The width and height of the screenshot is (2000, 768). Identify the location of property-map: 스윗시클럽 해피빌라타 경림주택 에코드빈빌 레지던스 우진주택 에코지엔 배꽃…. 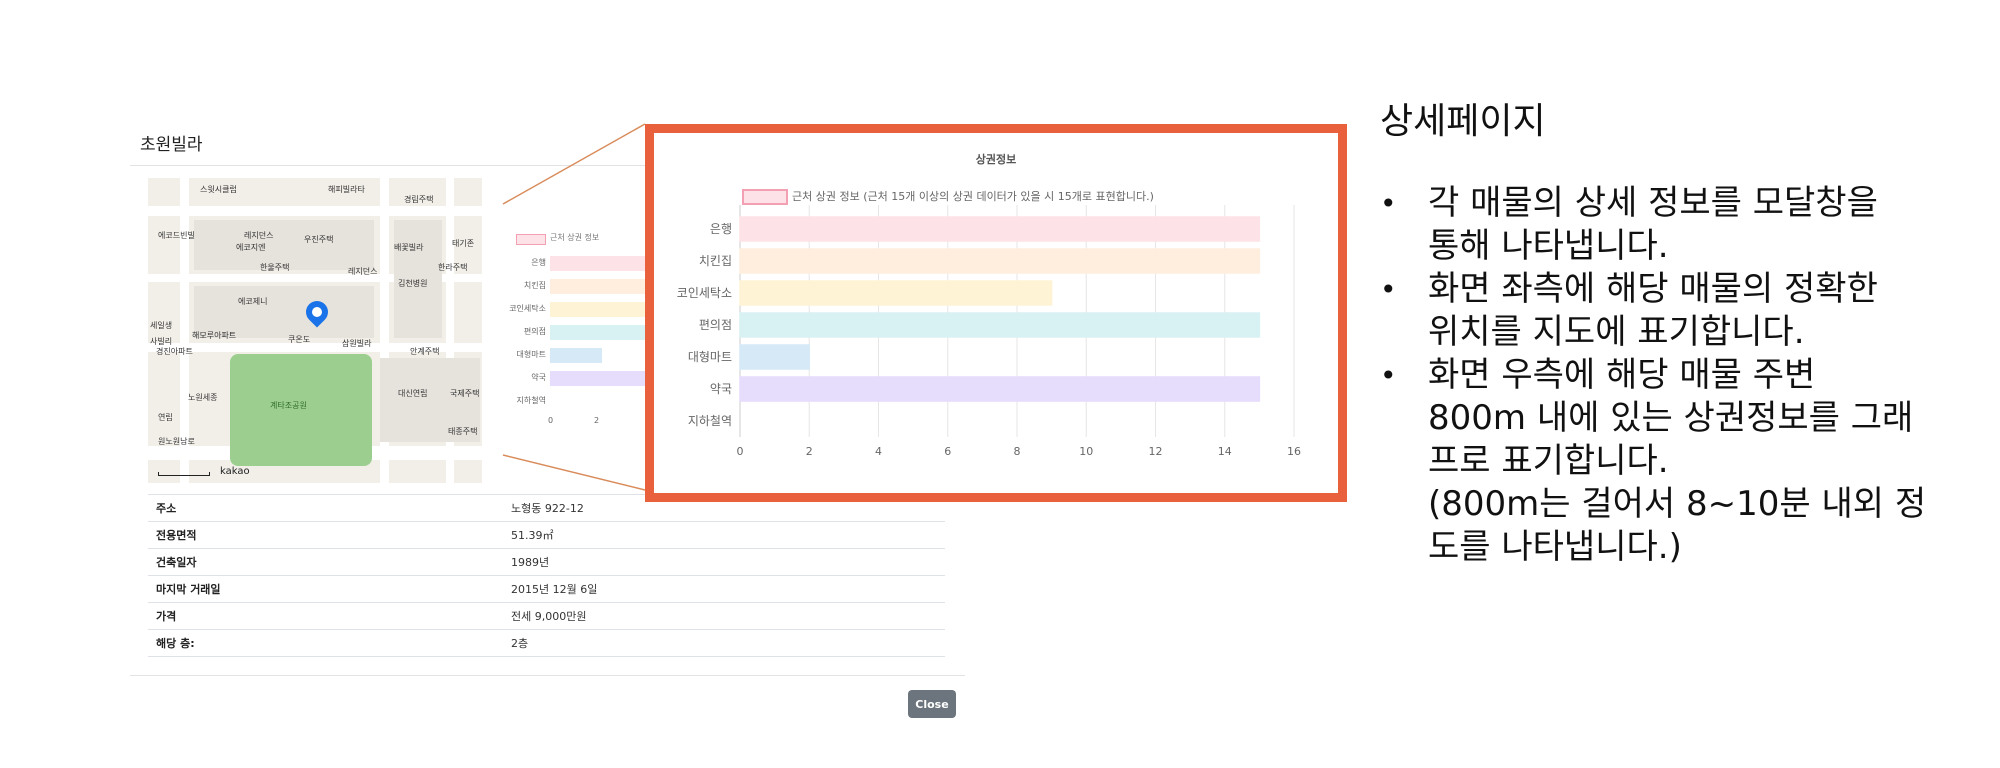
(315, 330).